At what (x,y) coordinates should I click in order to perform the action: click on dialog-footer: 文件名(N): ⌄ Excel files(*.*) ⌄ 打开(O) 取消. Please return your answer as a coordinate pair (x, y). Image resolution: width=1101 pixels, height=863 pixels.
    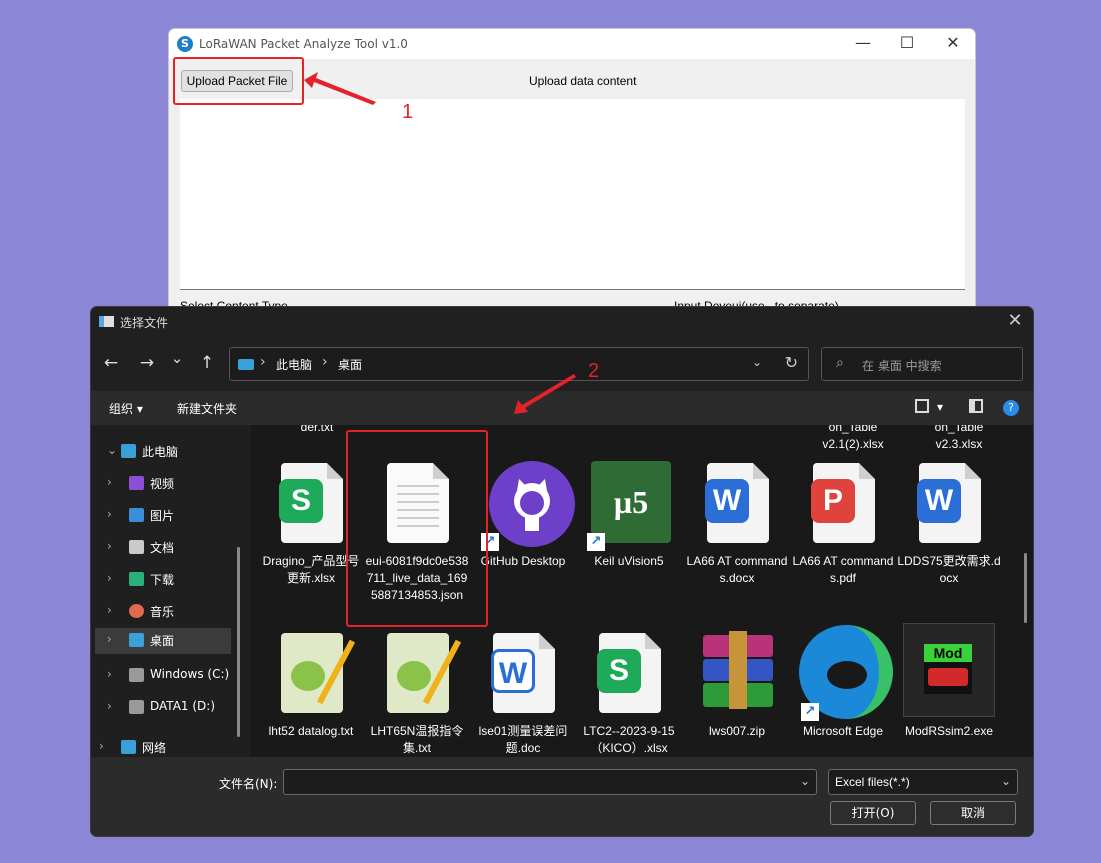
    Looking at the image, I should click on (562, 796).